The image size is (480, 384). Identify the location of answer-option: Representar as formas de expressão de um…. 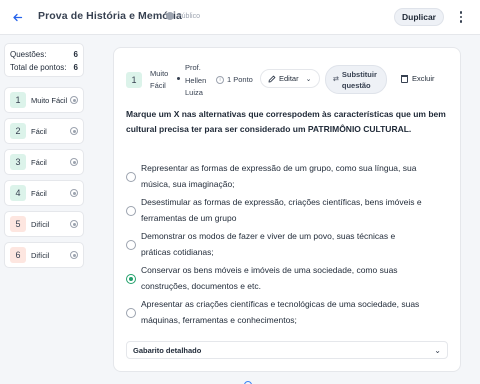
(287, 176).